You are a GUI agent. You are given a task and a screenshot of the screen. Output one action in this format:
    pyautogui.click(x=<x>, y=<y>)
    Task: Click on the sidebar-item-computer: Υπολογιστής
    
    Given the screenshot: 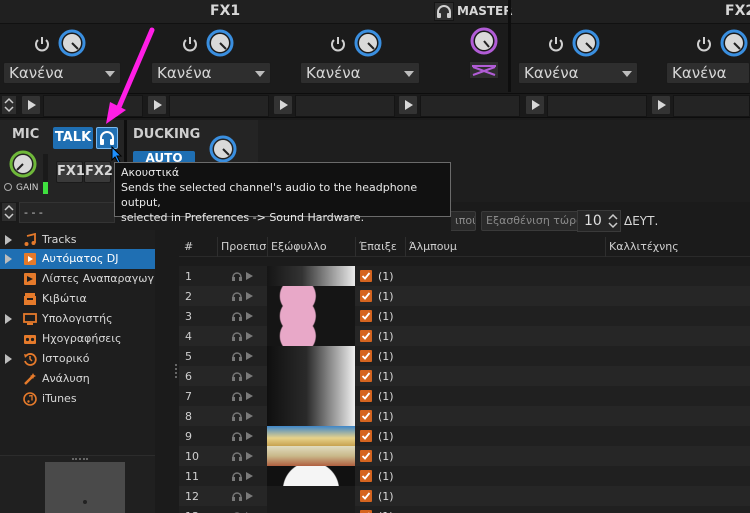 What is the action you would take?
    pyautogui.click(x=77, y=319)
    